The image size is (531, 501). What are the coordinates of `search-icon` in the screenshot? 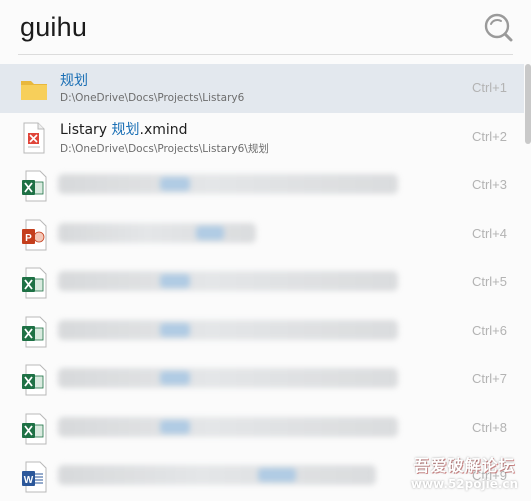 It's located at (498, 27).